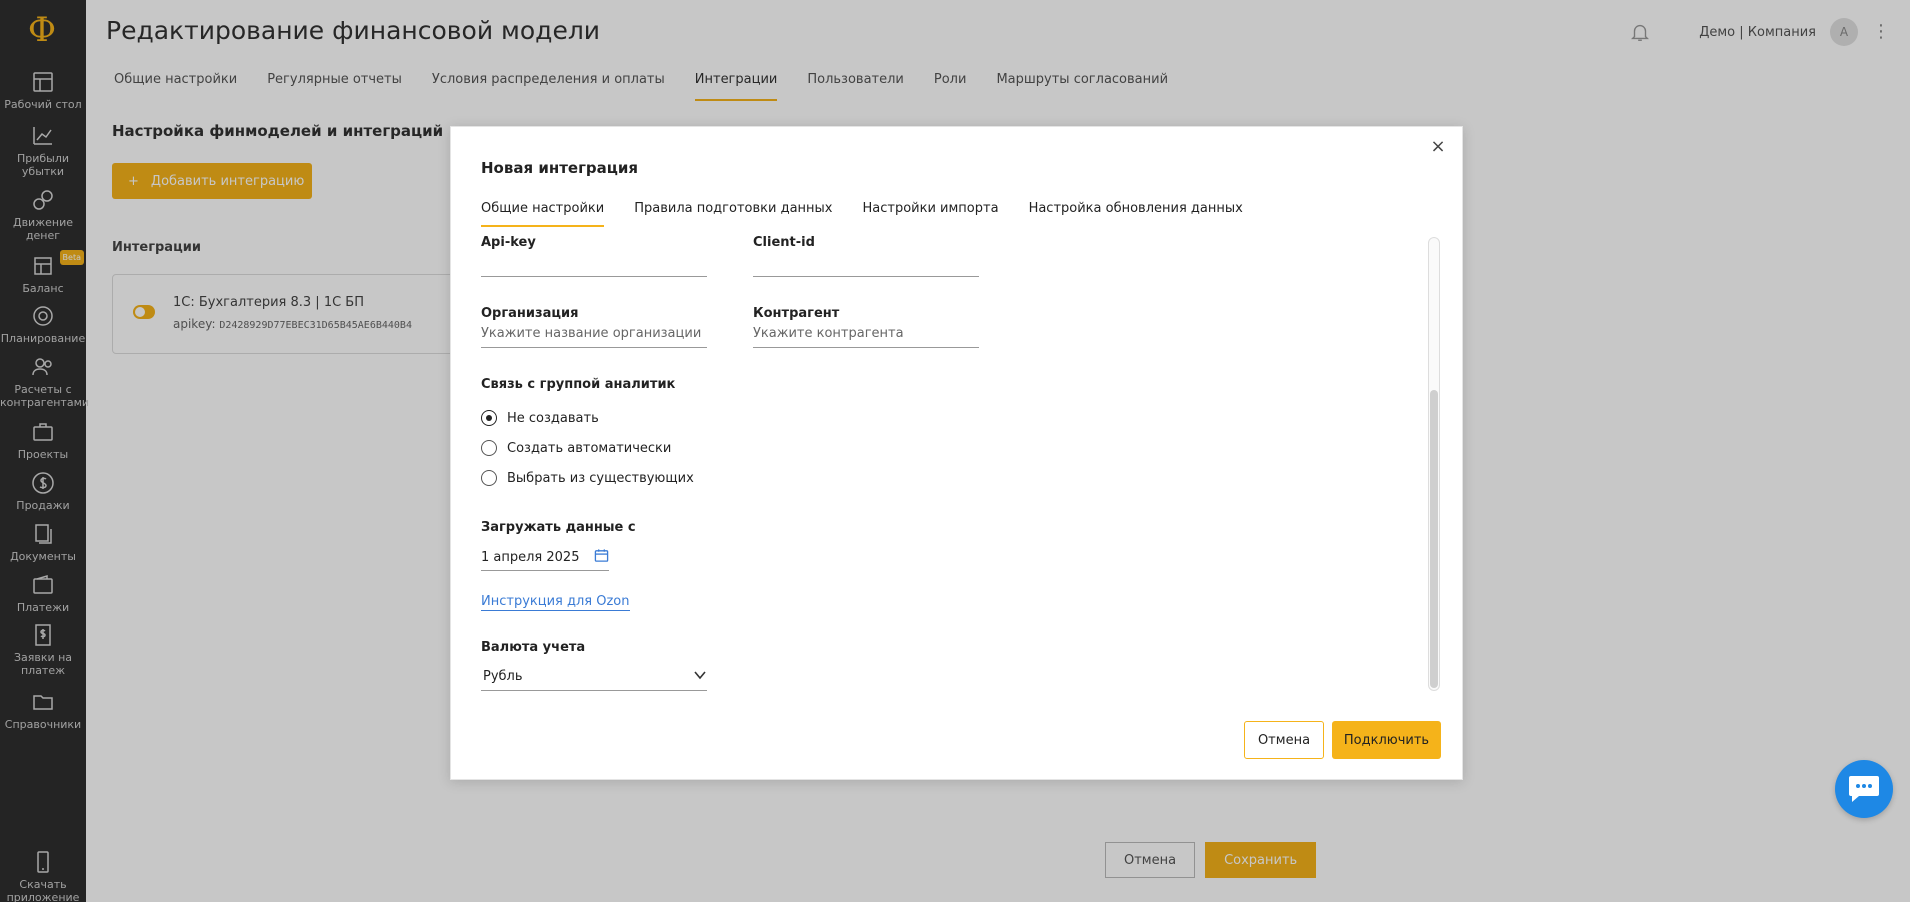  What do you see at coordinates (594, 677) in the screenshot?
I see `currency-select: Рубль` at bounding box center [594, 677].